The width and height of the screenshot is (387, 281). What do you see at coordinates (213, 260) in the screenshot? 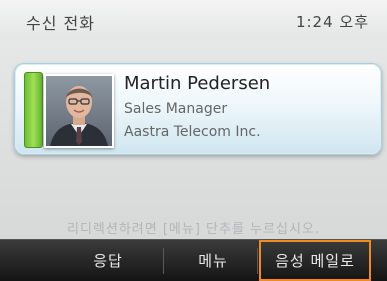
I see `menu-softkey: 메뉴` at bounding box center [213, 260].